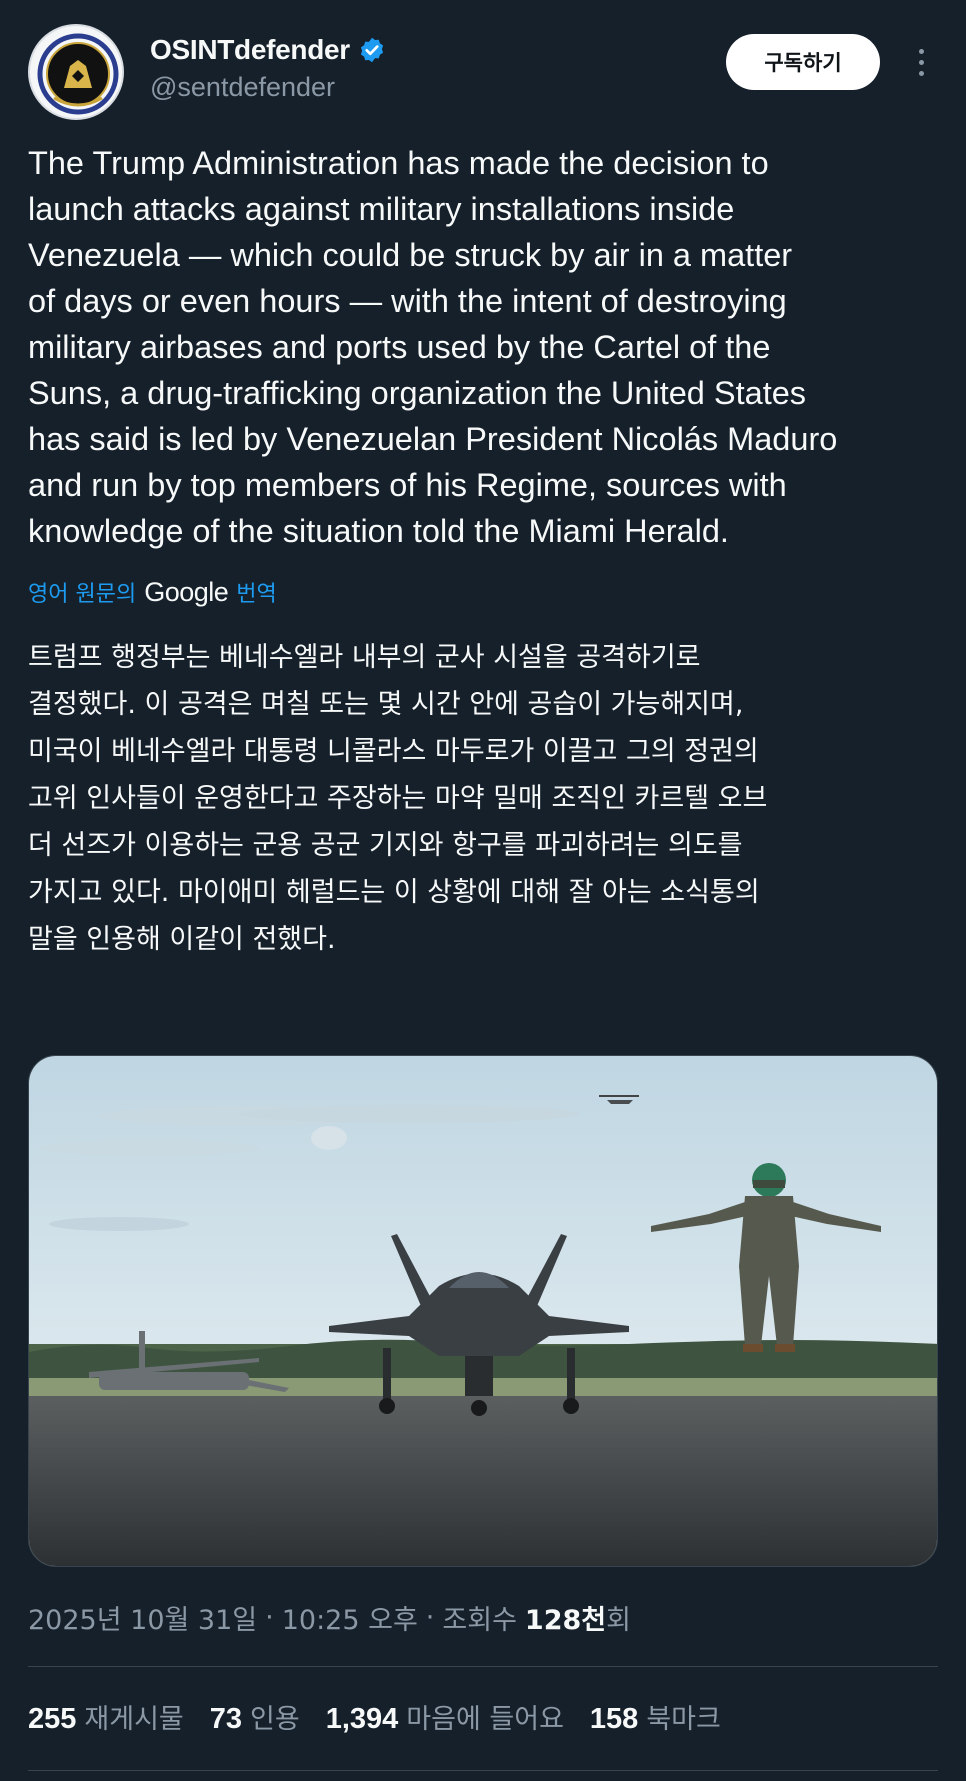 The height and width of the screenshot is (1781, 966). What do you see at coordinates (256, 594) in the screenshot?
I see `translation-suffix: 번역` at bounding box center [256, 594].